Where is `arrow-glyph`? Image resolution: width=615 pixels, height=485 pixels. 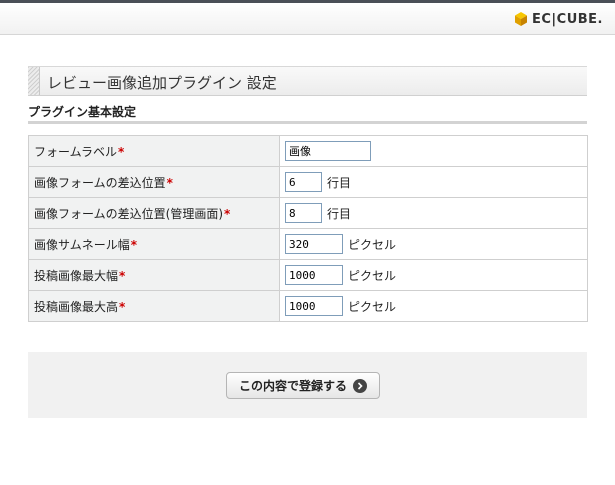 arrow-glyph is located at coordinates (360, 385).